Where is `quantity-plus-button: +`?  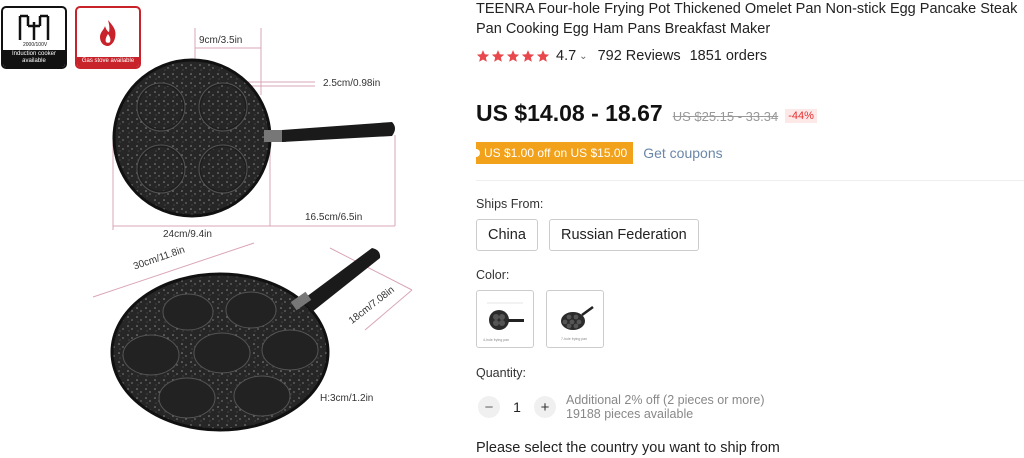
quantity-plus-button: + is located at coordinates (545, 407).